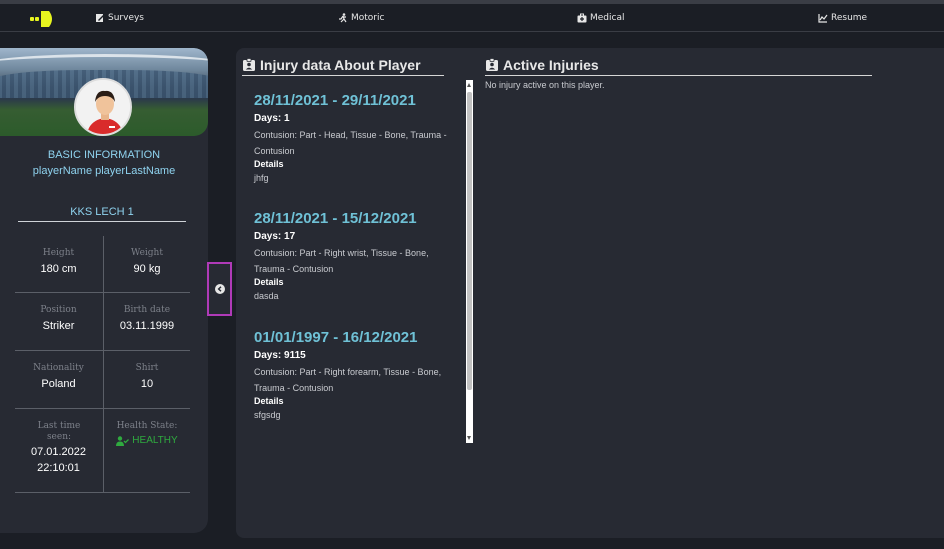 This screenshot has width=944, height=549. I want to click on survey-icon, so click(100, 18).